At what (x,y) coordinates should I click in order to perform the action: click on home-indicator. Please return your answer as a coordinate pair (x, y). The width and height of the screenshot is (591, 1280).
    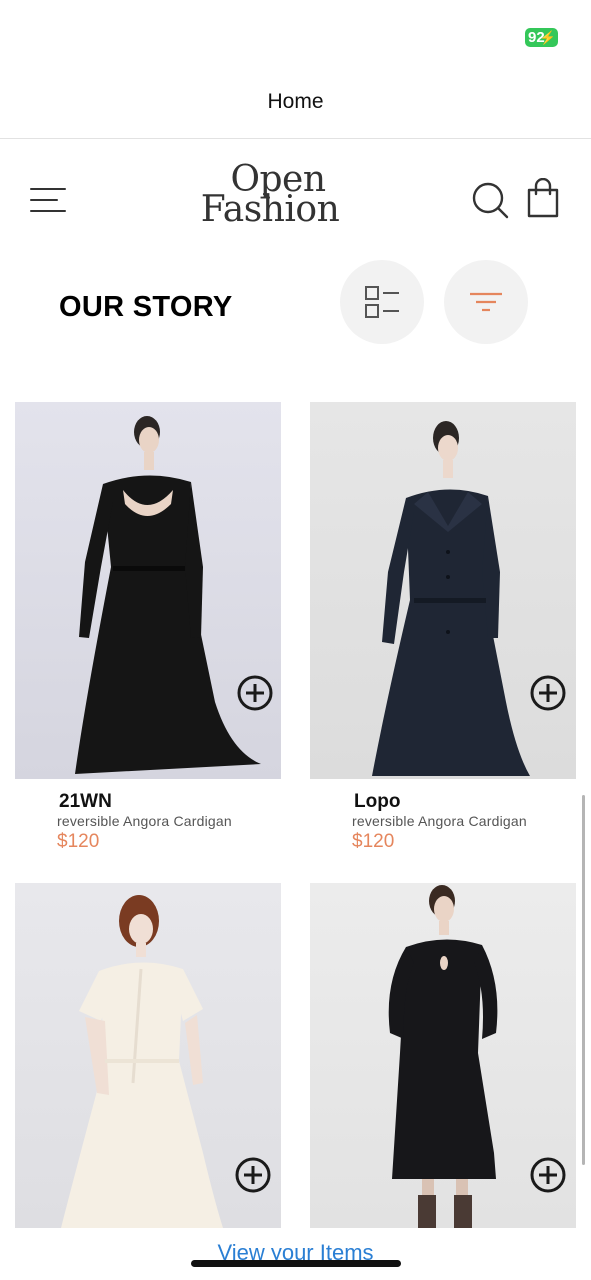
    Looking at the image, I should click on (296, 1263).